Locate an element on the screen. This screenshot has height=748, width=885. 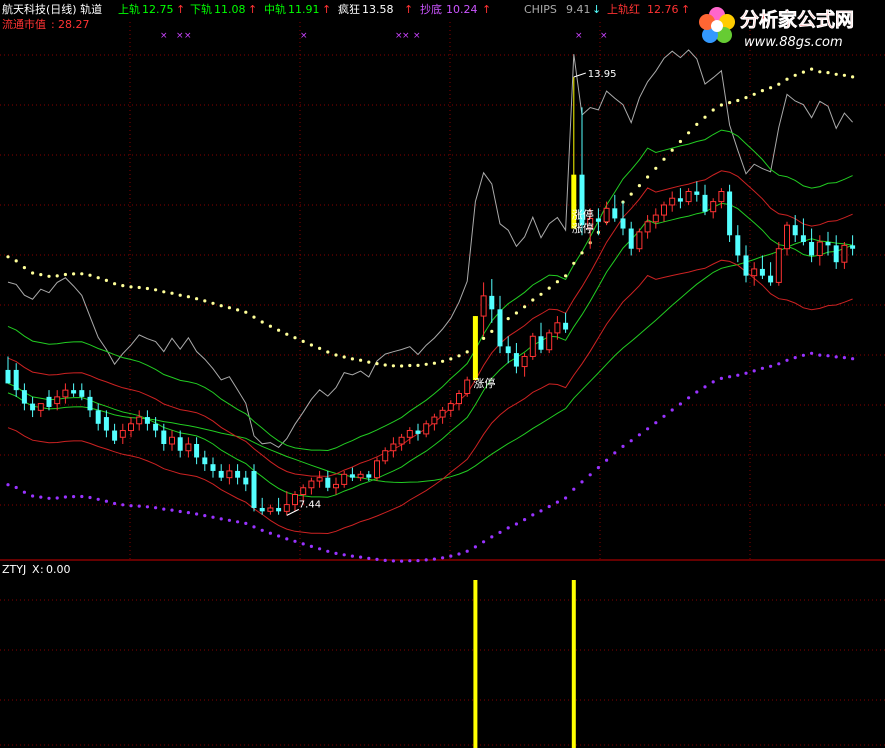
indicator-upper-value: 12.75 is located at coordinates (158, 9).